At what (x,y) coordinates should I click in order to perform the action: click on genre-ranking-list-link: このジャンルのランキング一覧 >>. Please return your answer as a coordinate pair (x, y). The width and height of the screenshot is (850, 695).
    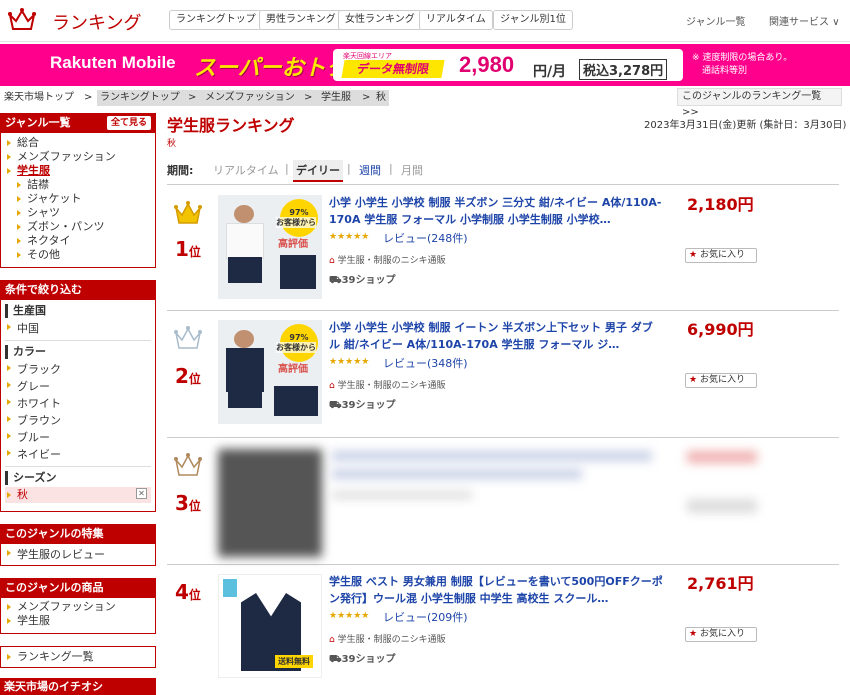
    Looking at the image, I should click on (759, 103).